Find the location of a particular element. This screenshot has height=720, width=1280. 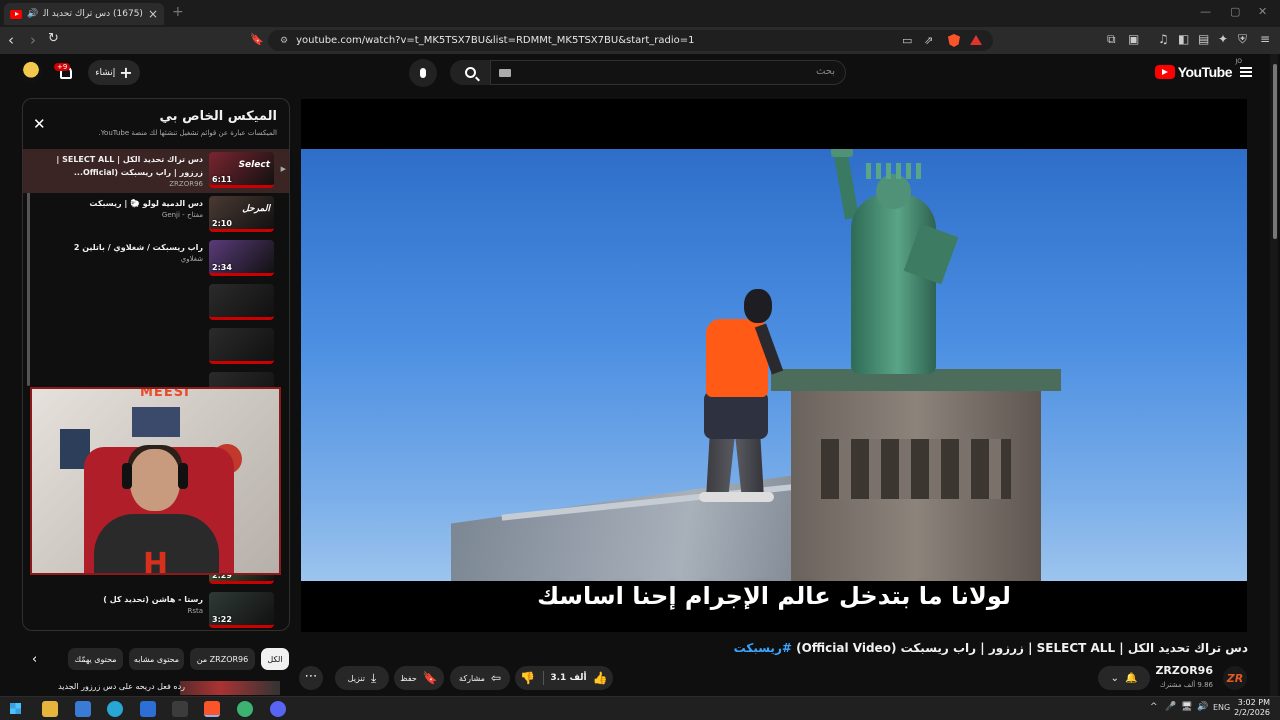

bookmark-icon: 🔖 is located at coordinates (257, 39).